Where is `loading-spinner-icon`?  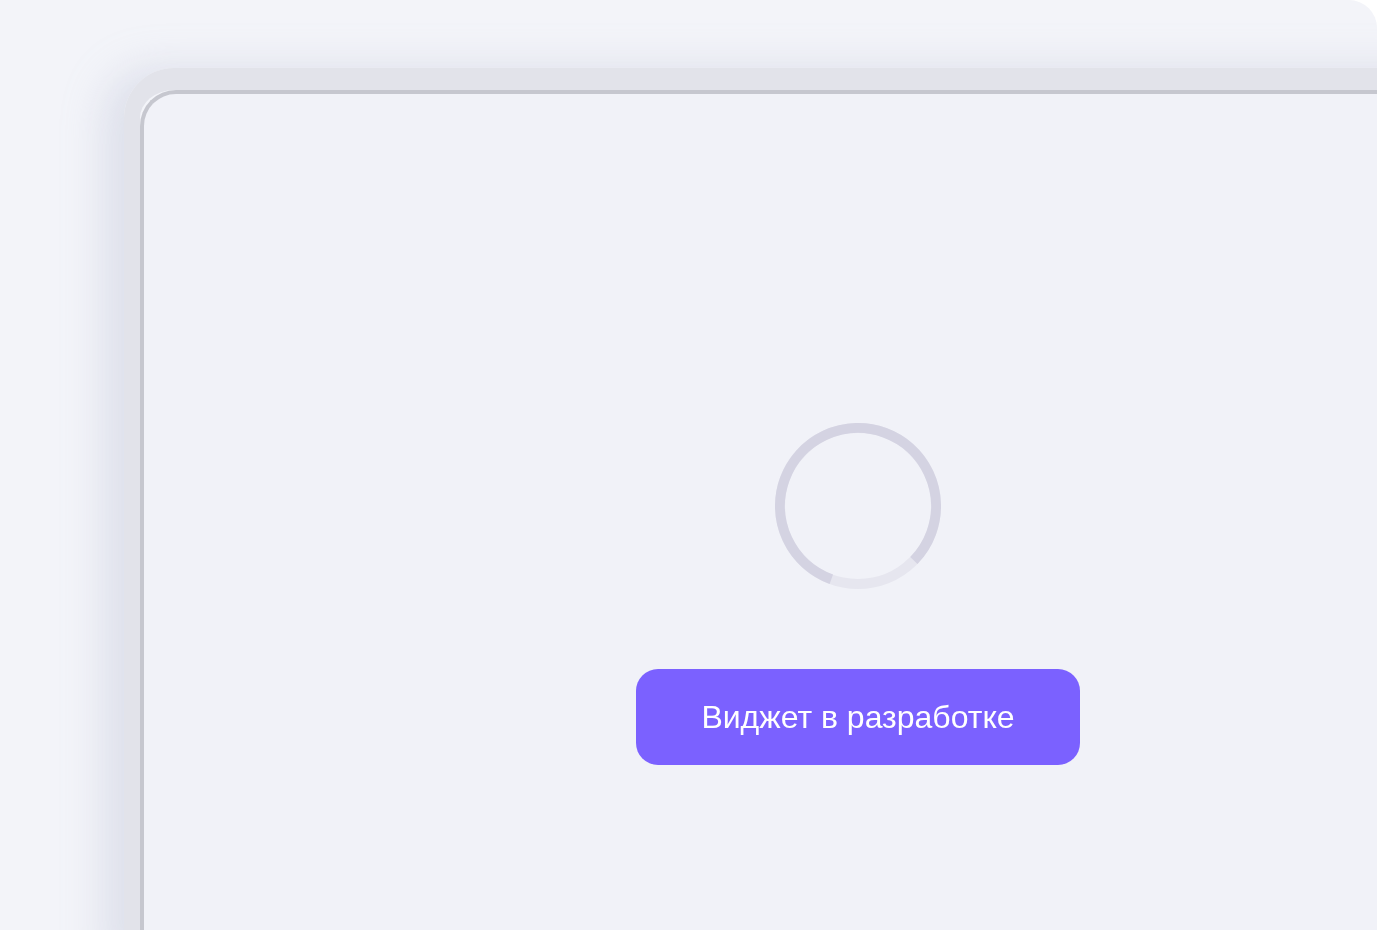
loading-spinner-icon is located at coordinates (858, 506).